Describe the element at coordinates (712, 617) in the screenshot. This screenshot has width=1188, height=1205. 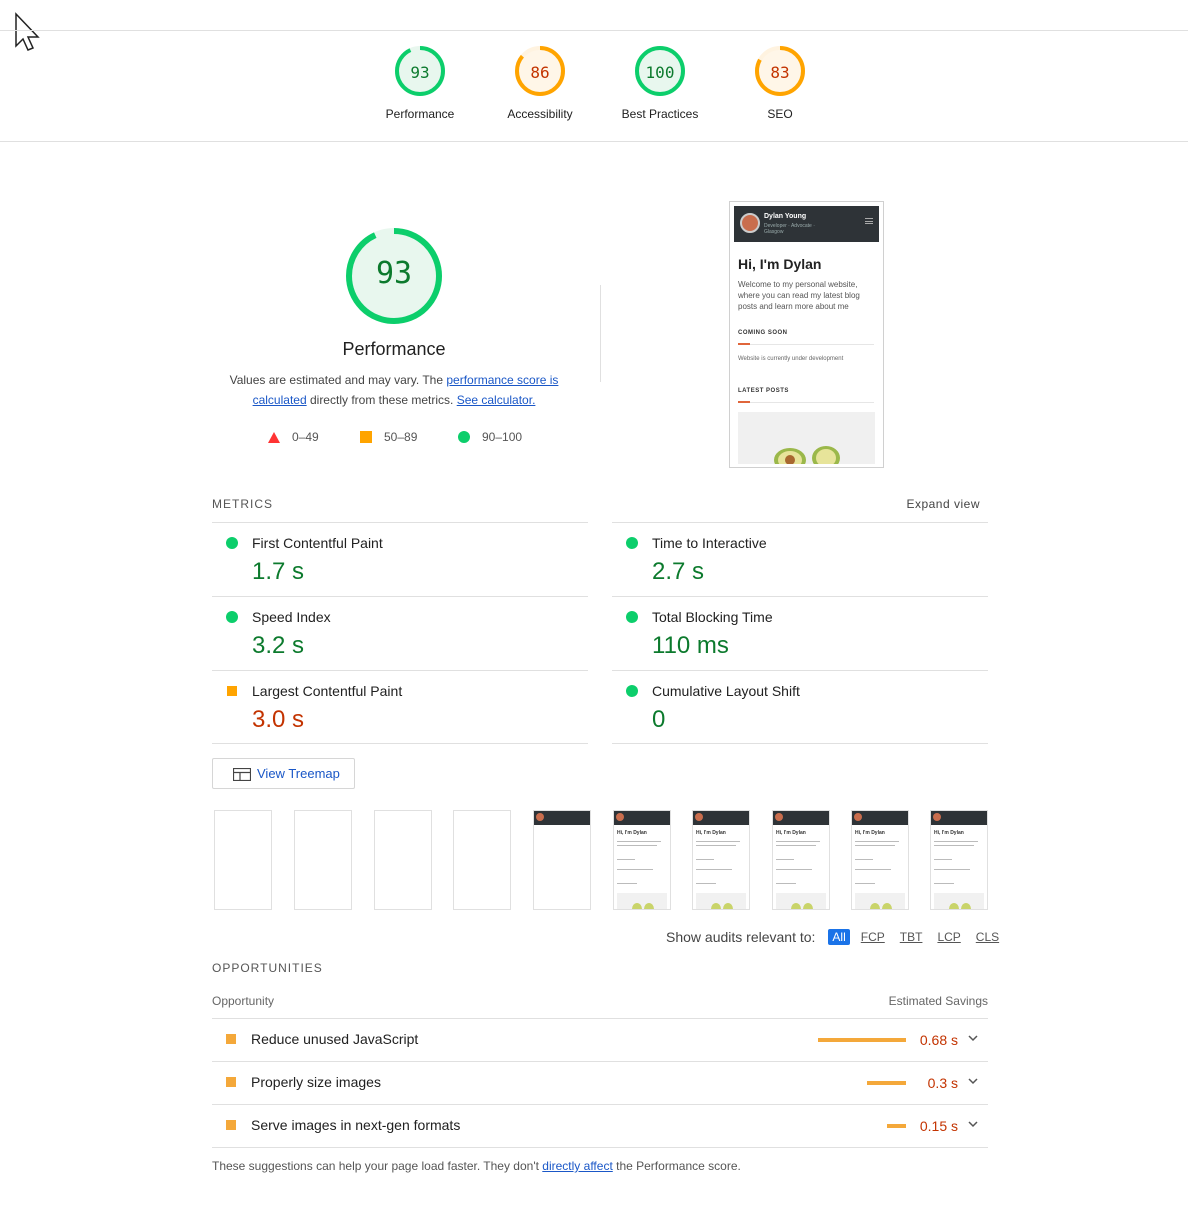
I see `metric-name: Total Blocking Time` at that location.